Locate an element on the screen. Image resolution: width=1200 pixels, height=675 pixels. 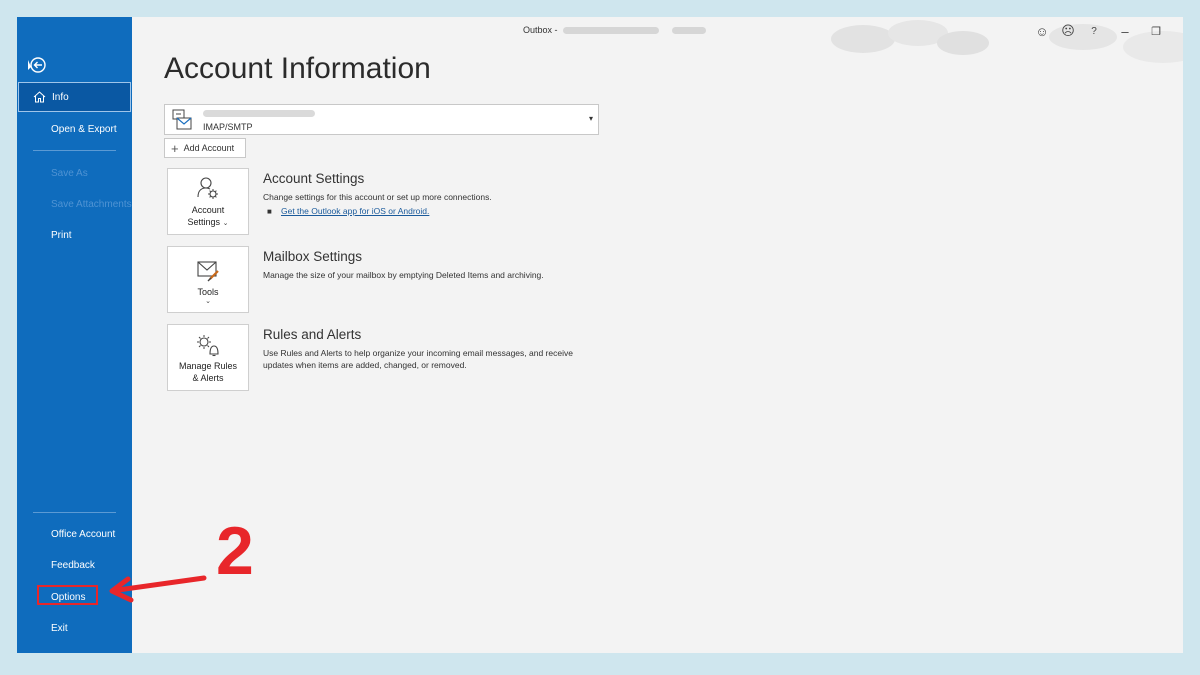
redacted-app-name is located at coordinates (688, 31).